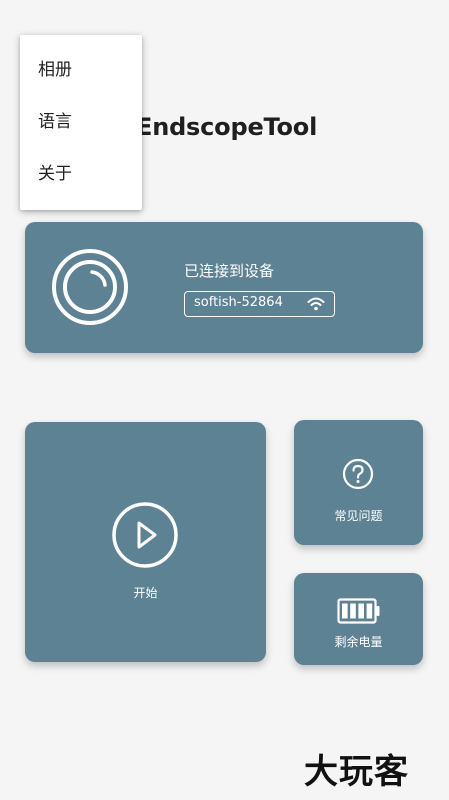 The height and width of the screenshot is (800, 449). Describe the element at coordinates (145, 593) in the screenshot. I see `start-label: 开始` at that location.